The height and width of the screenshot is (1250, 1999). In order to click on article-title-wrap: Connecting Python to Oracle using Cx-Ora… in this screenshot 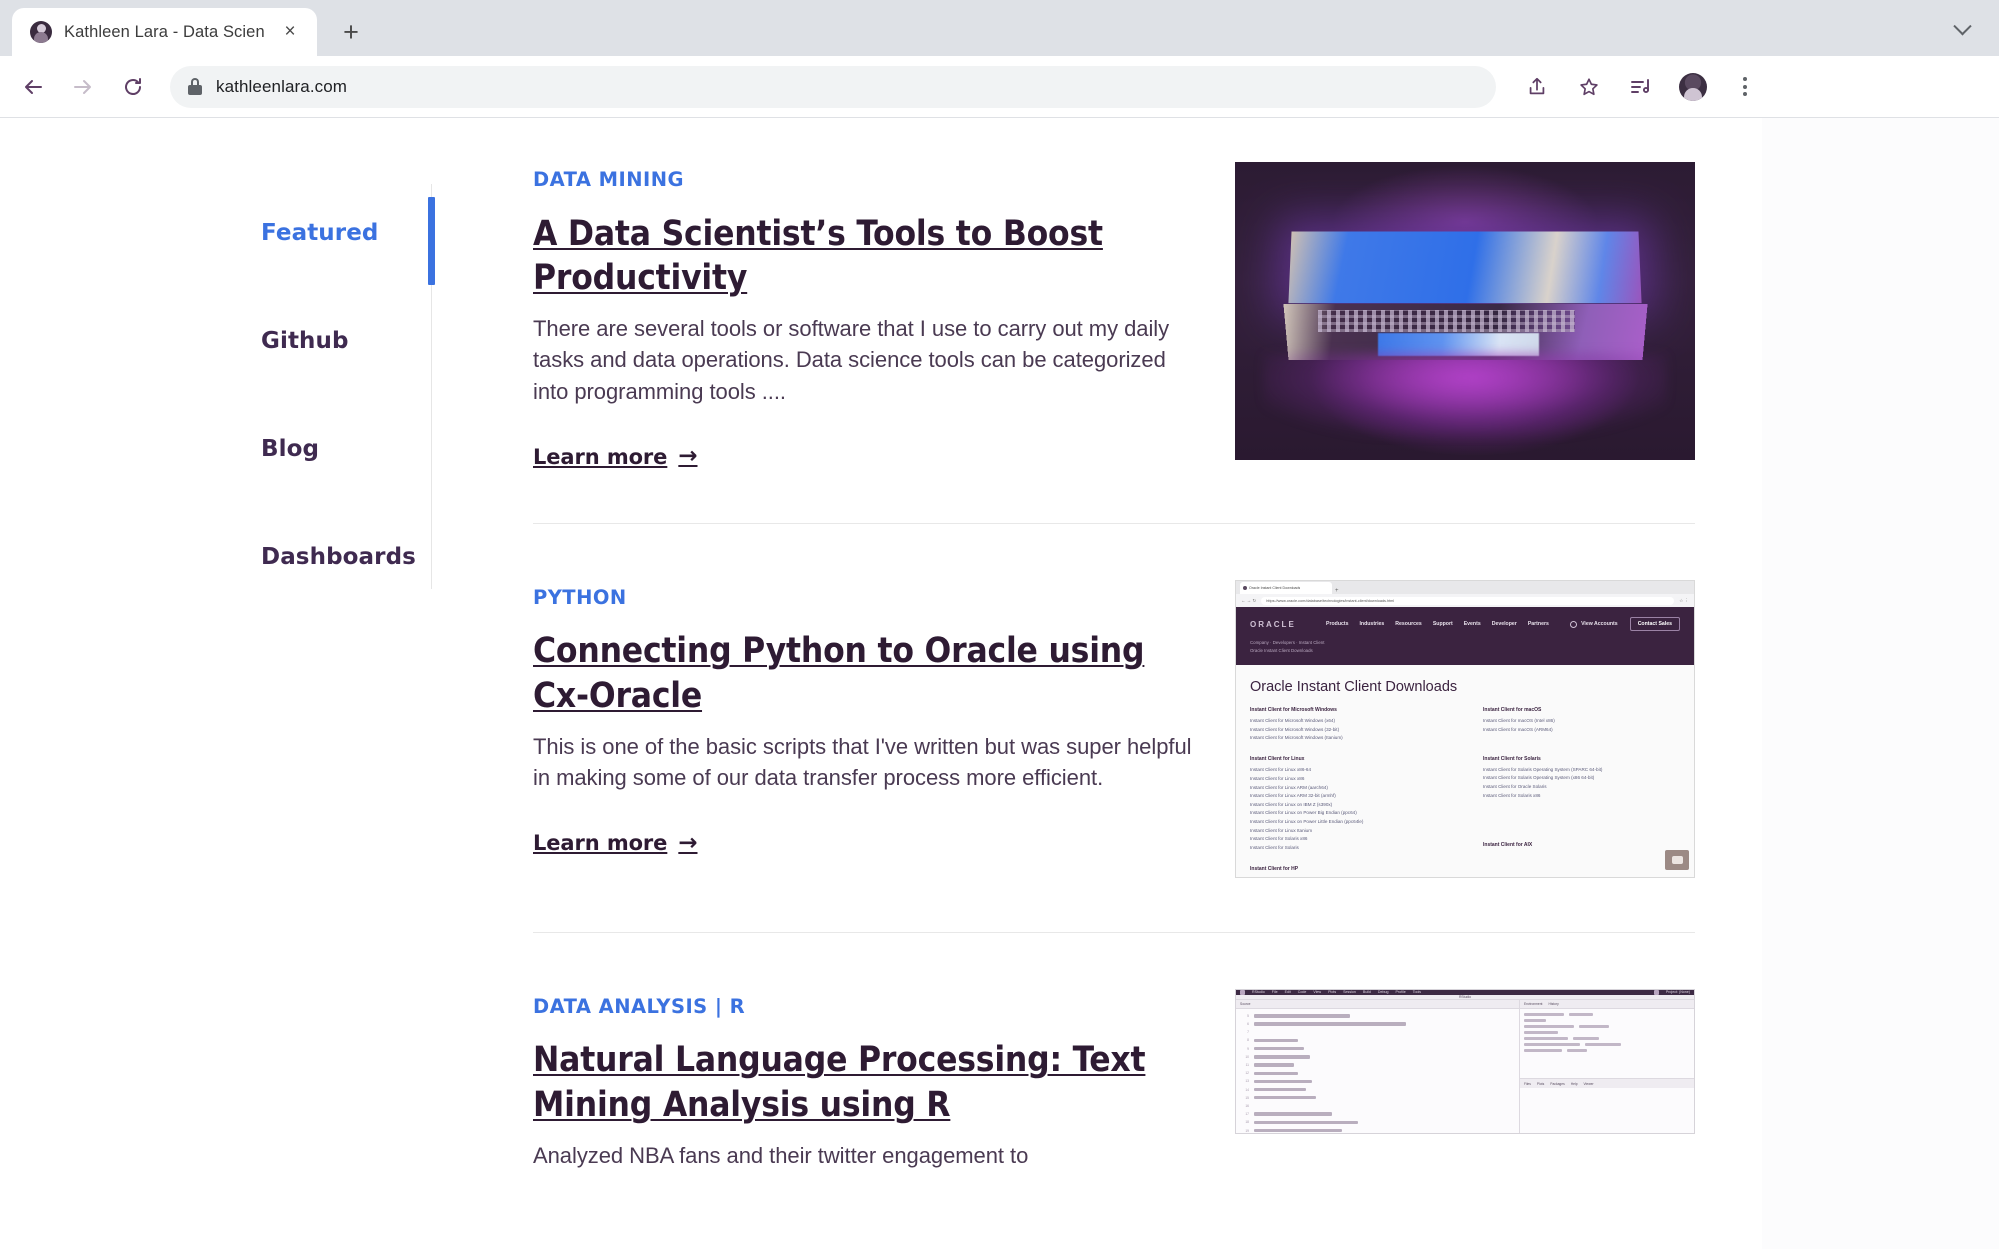, I will do `click(869, 674)`.